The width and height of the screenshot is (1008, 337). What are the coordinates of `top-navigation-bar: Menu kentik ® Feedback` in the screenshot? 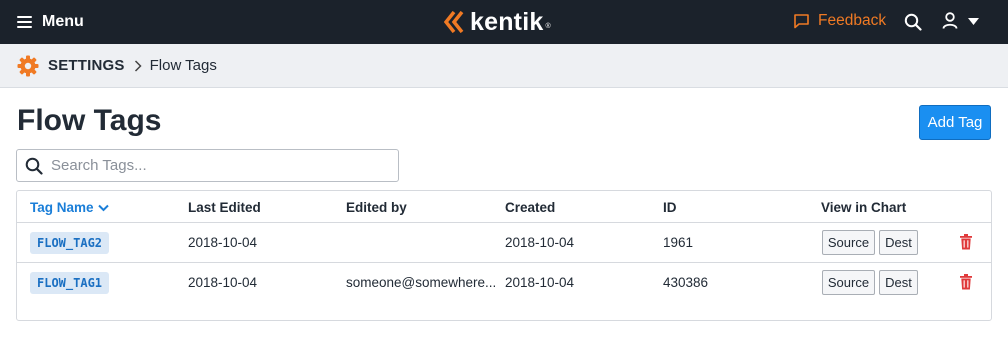 It's located at (504, 22).